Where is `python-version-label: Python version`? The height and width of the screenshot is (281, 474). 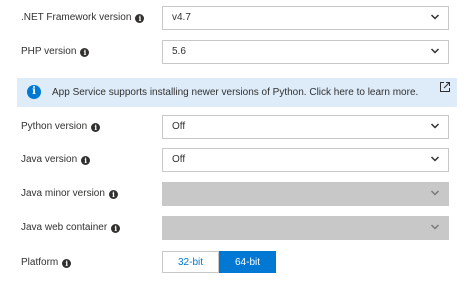 python-version-label: Python version is located at coordinates (54, 126).